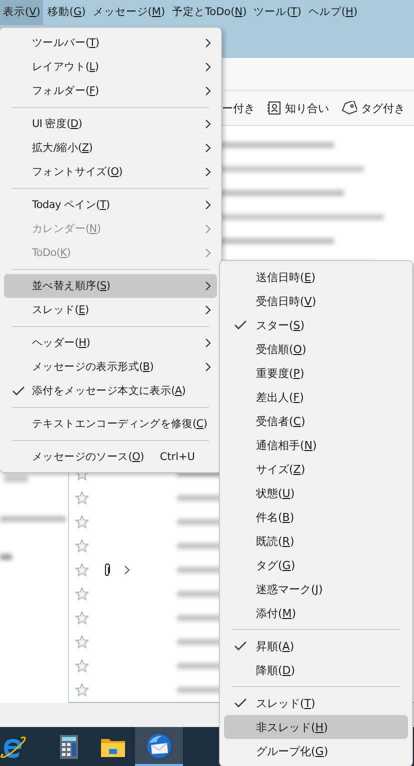 The width and height of the screenshot is (414, 766). I want to click on menu-item: 添付をメッセージ本文に表示(A), so click(110, 391).